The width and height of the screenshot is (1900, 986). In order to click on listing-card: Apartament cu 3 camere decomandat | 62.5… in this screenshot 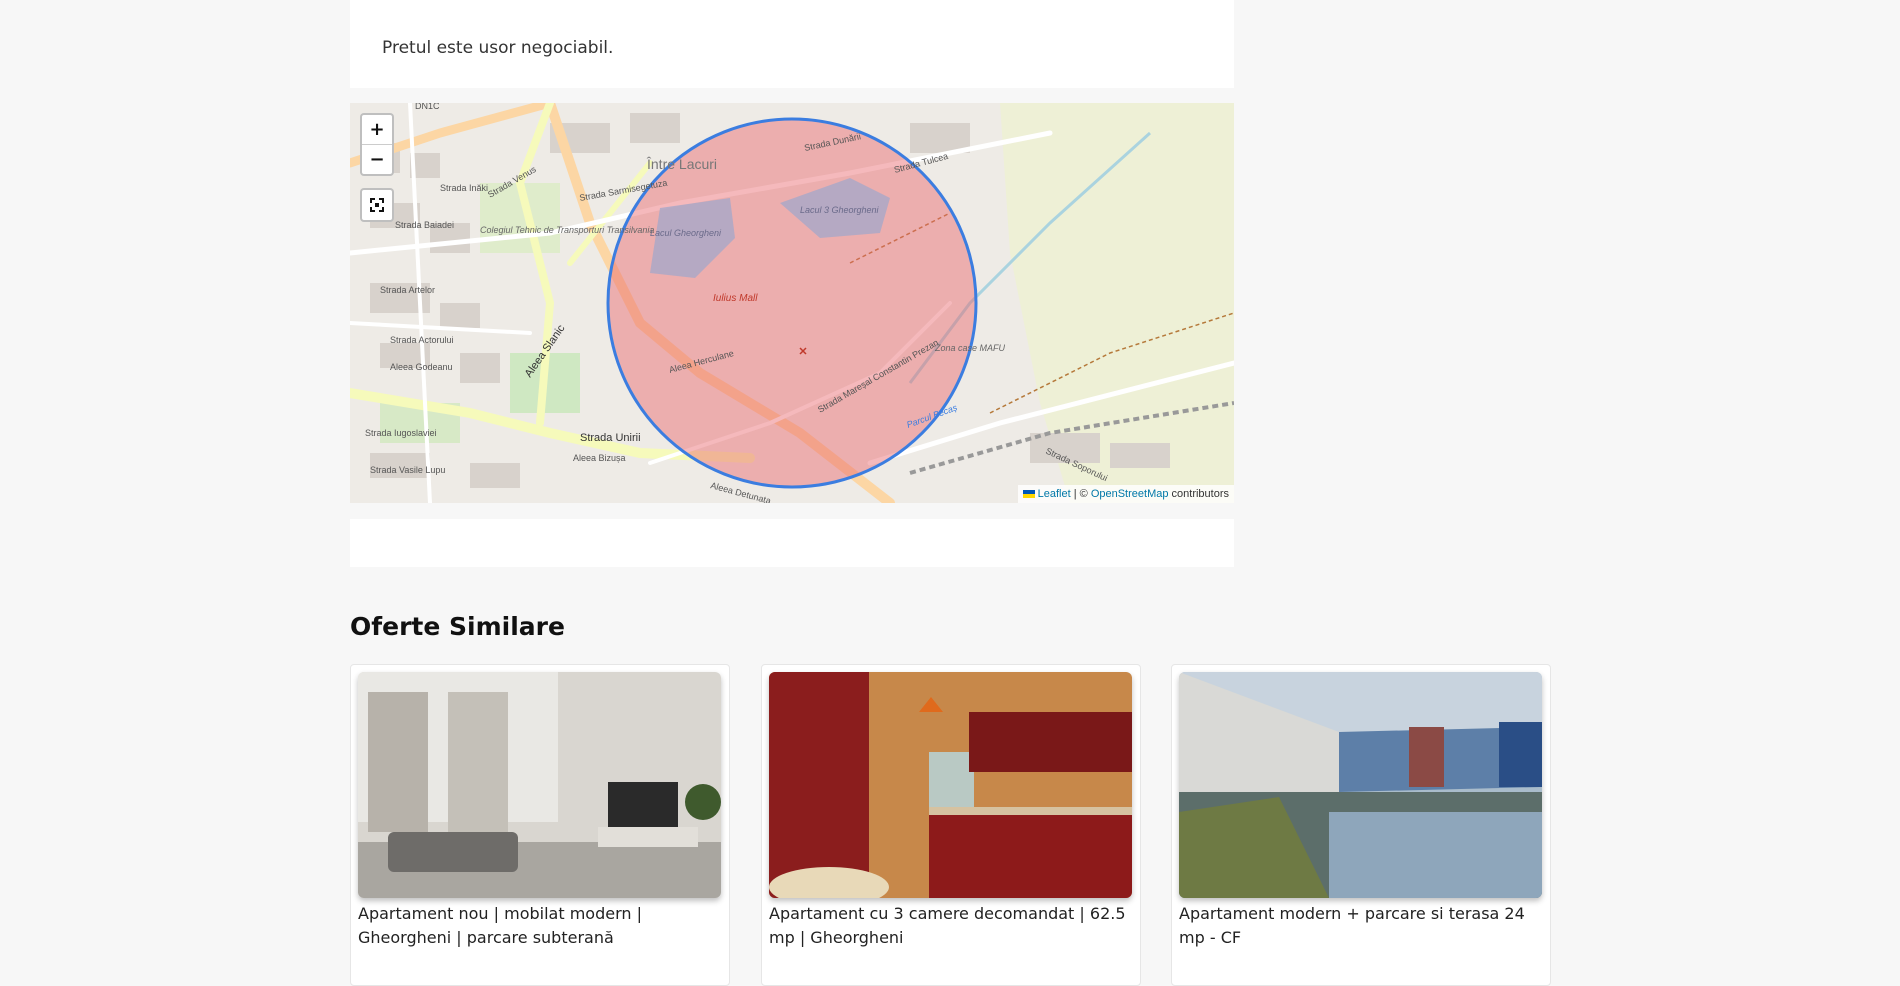, I will do `click(951, 825)`.